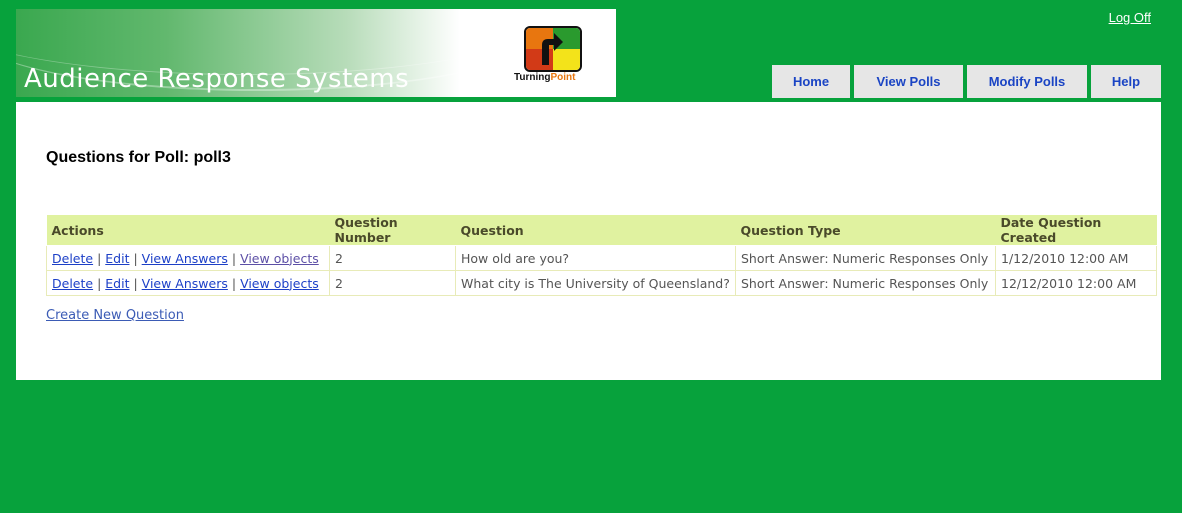  I want to click on logo-wordmark: TurningPoint, so click(544, 77).